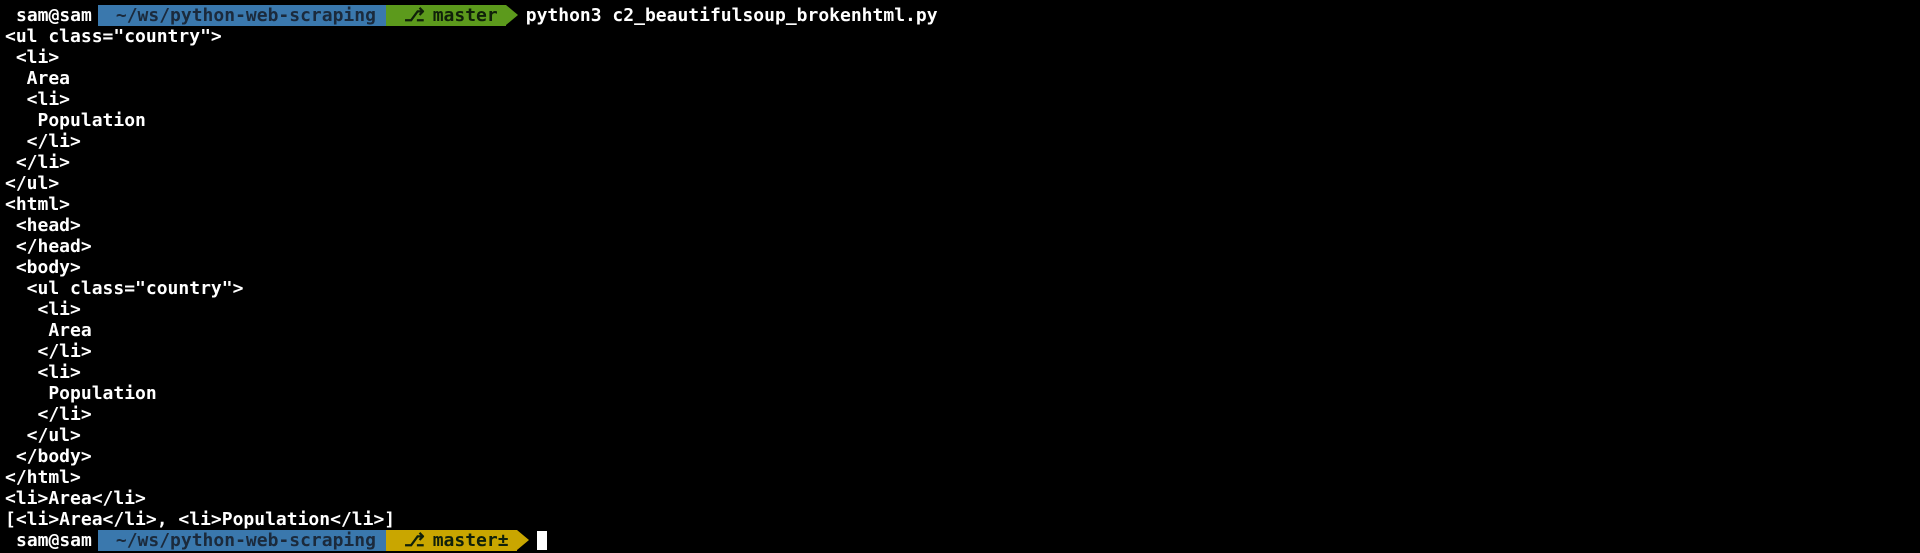 The width and height of the screenshot is (1920, 553). Describe the element at coordinates (75, 498) in the screenshot. I see `output-line: <li>Area</li>` at that location.